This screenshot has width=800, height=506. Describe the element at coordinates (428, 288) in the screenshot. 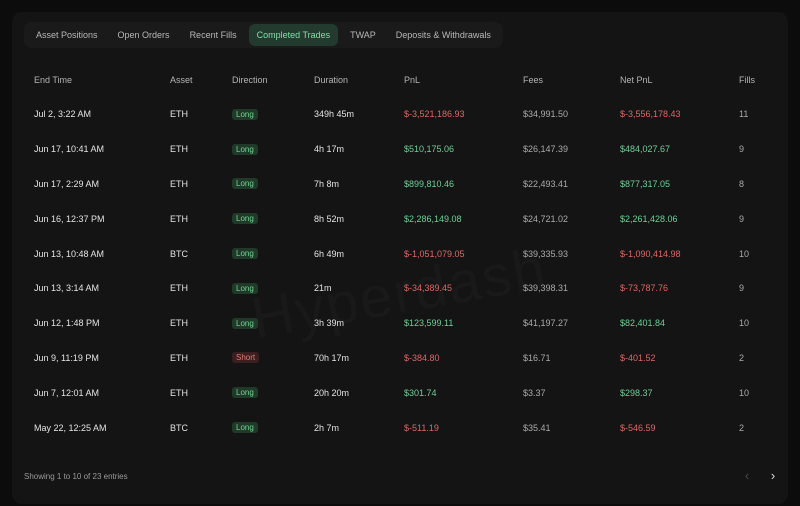

I see `pnl-cell: $-34,389.45` at that location.